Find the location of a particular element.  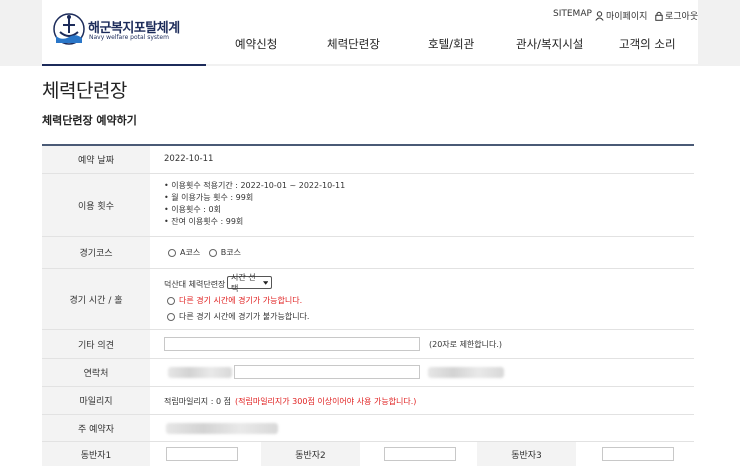

course-a-option: A코스 is located at coordinates (184, 252).